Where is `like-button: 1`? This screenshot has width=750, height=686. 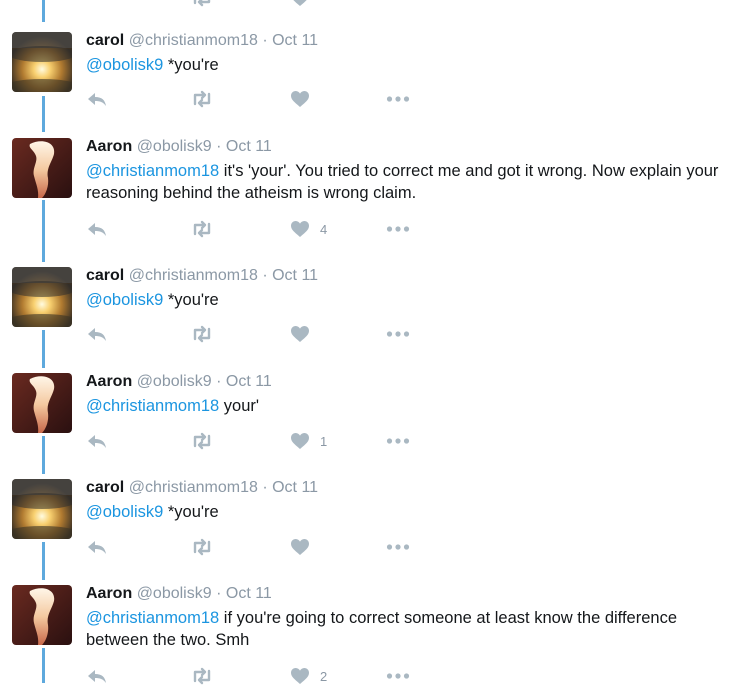 like-button: 1 is located at coordinates (308, 441).